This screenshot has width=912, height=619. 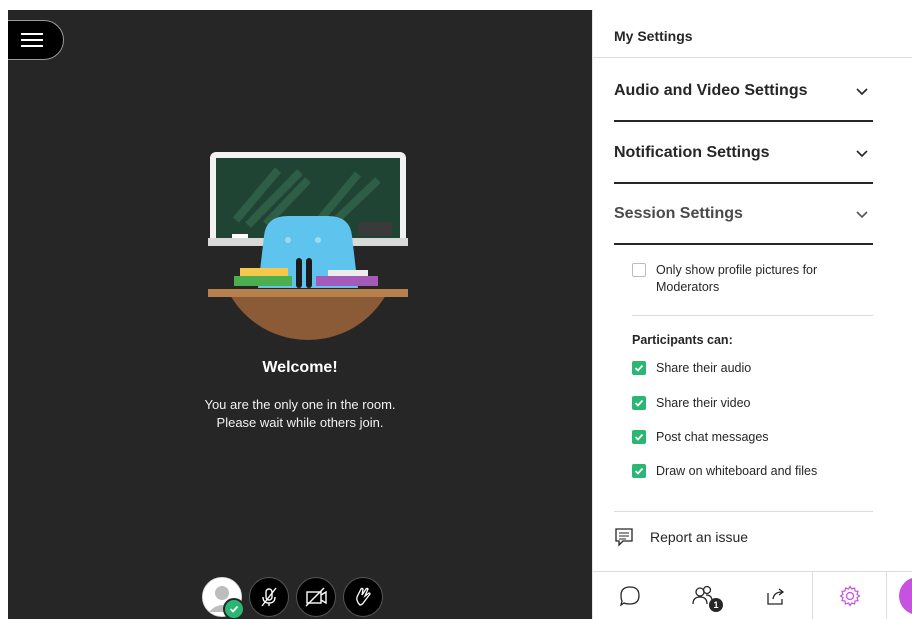 I want to click on participants-label: Participants can:, so click(x=682, y=340).